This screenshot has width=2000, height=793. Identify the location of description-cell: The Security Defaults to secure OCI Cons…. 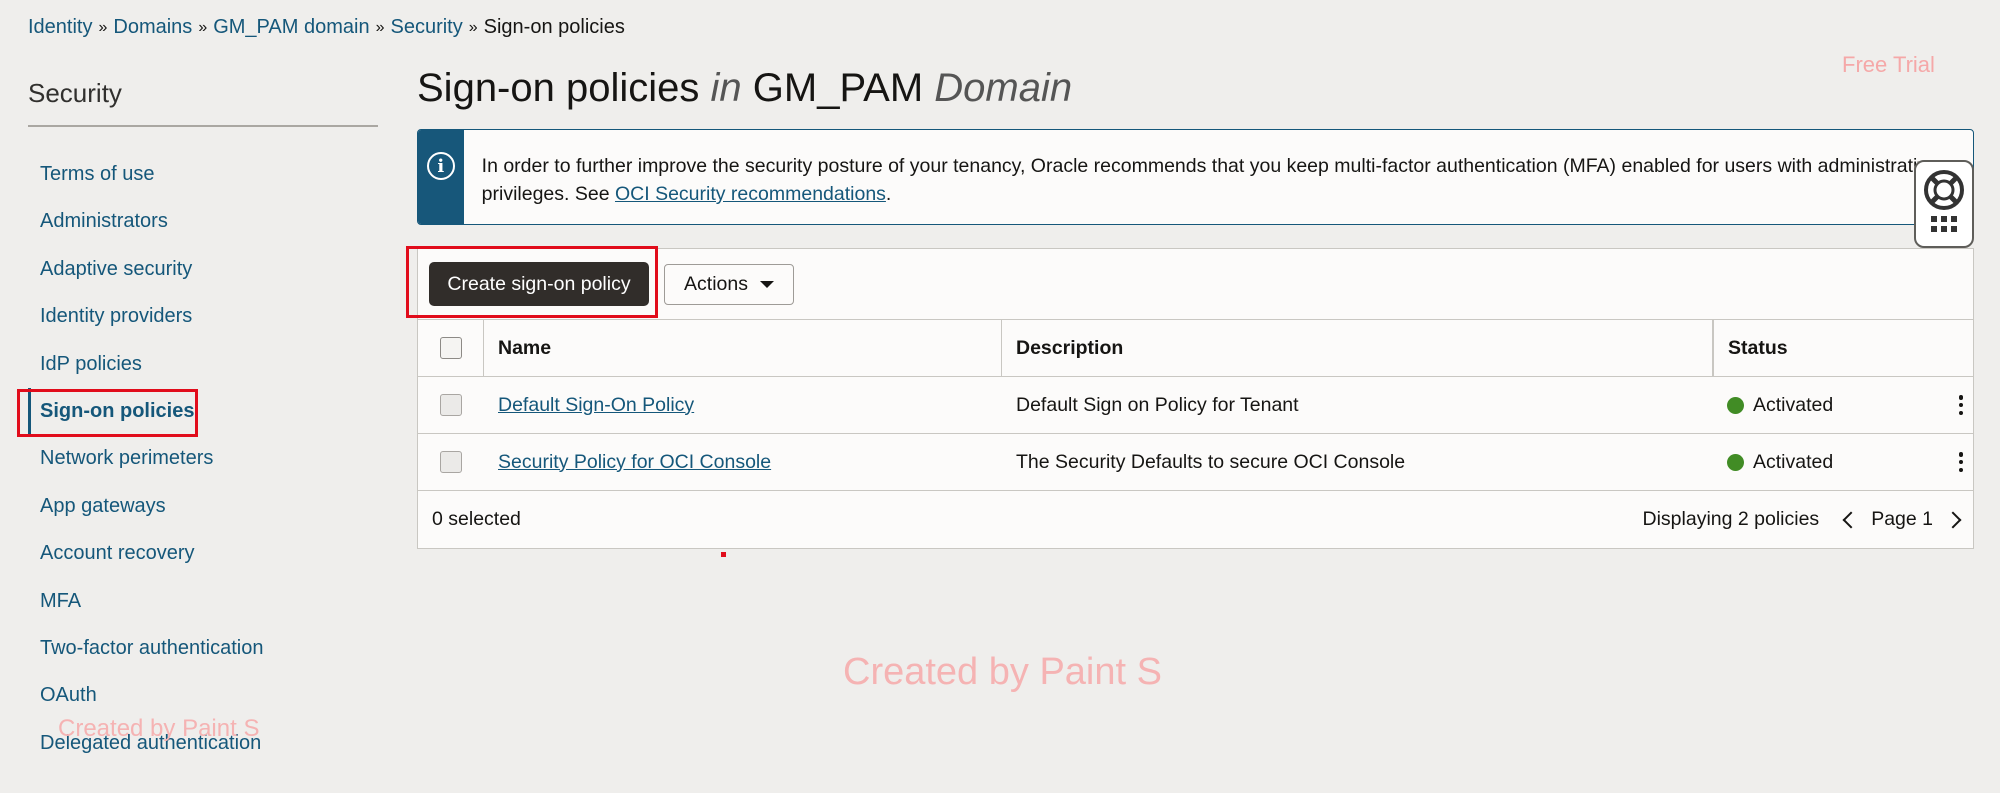
(1211, 461).